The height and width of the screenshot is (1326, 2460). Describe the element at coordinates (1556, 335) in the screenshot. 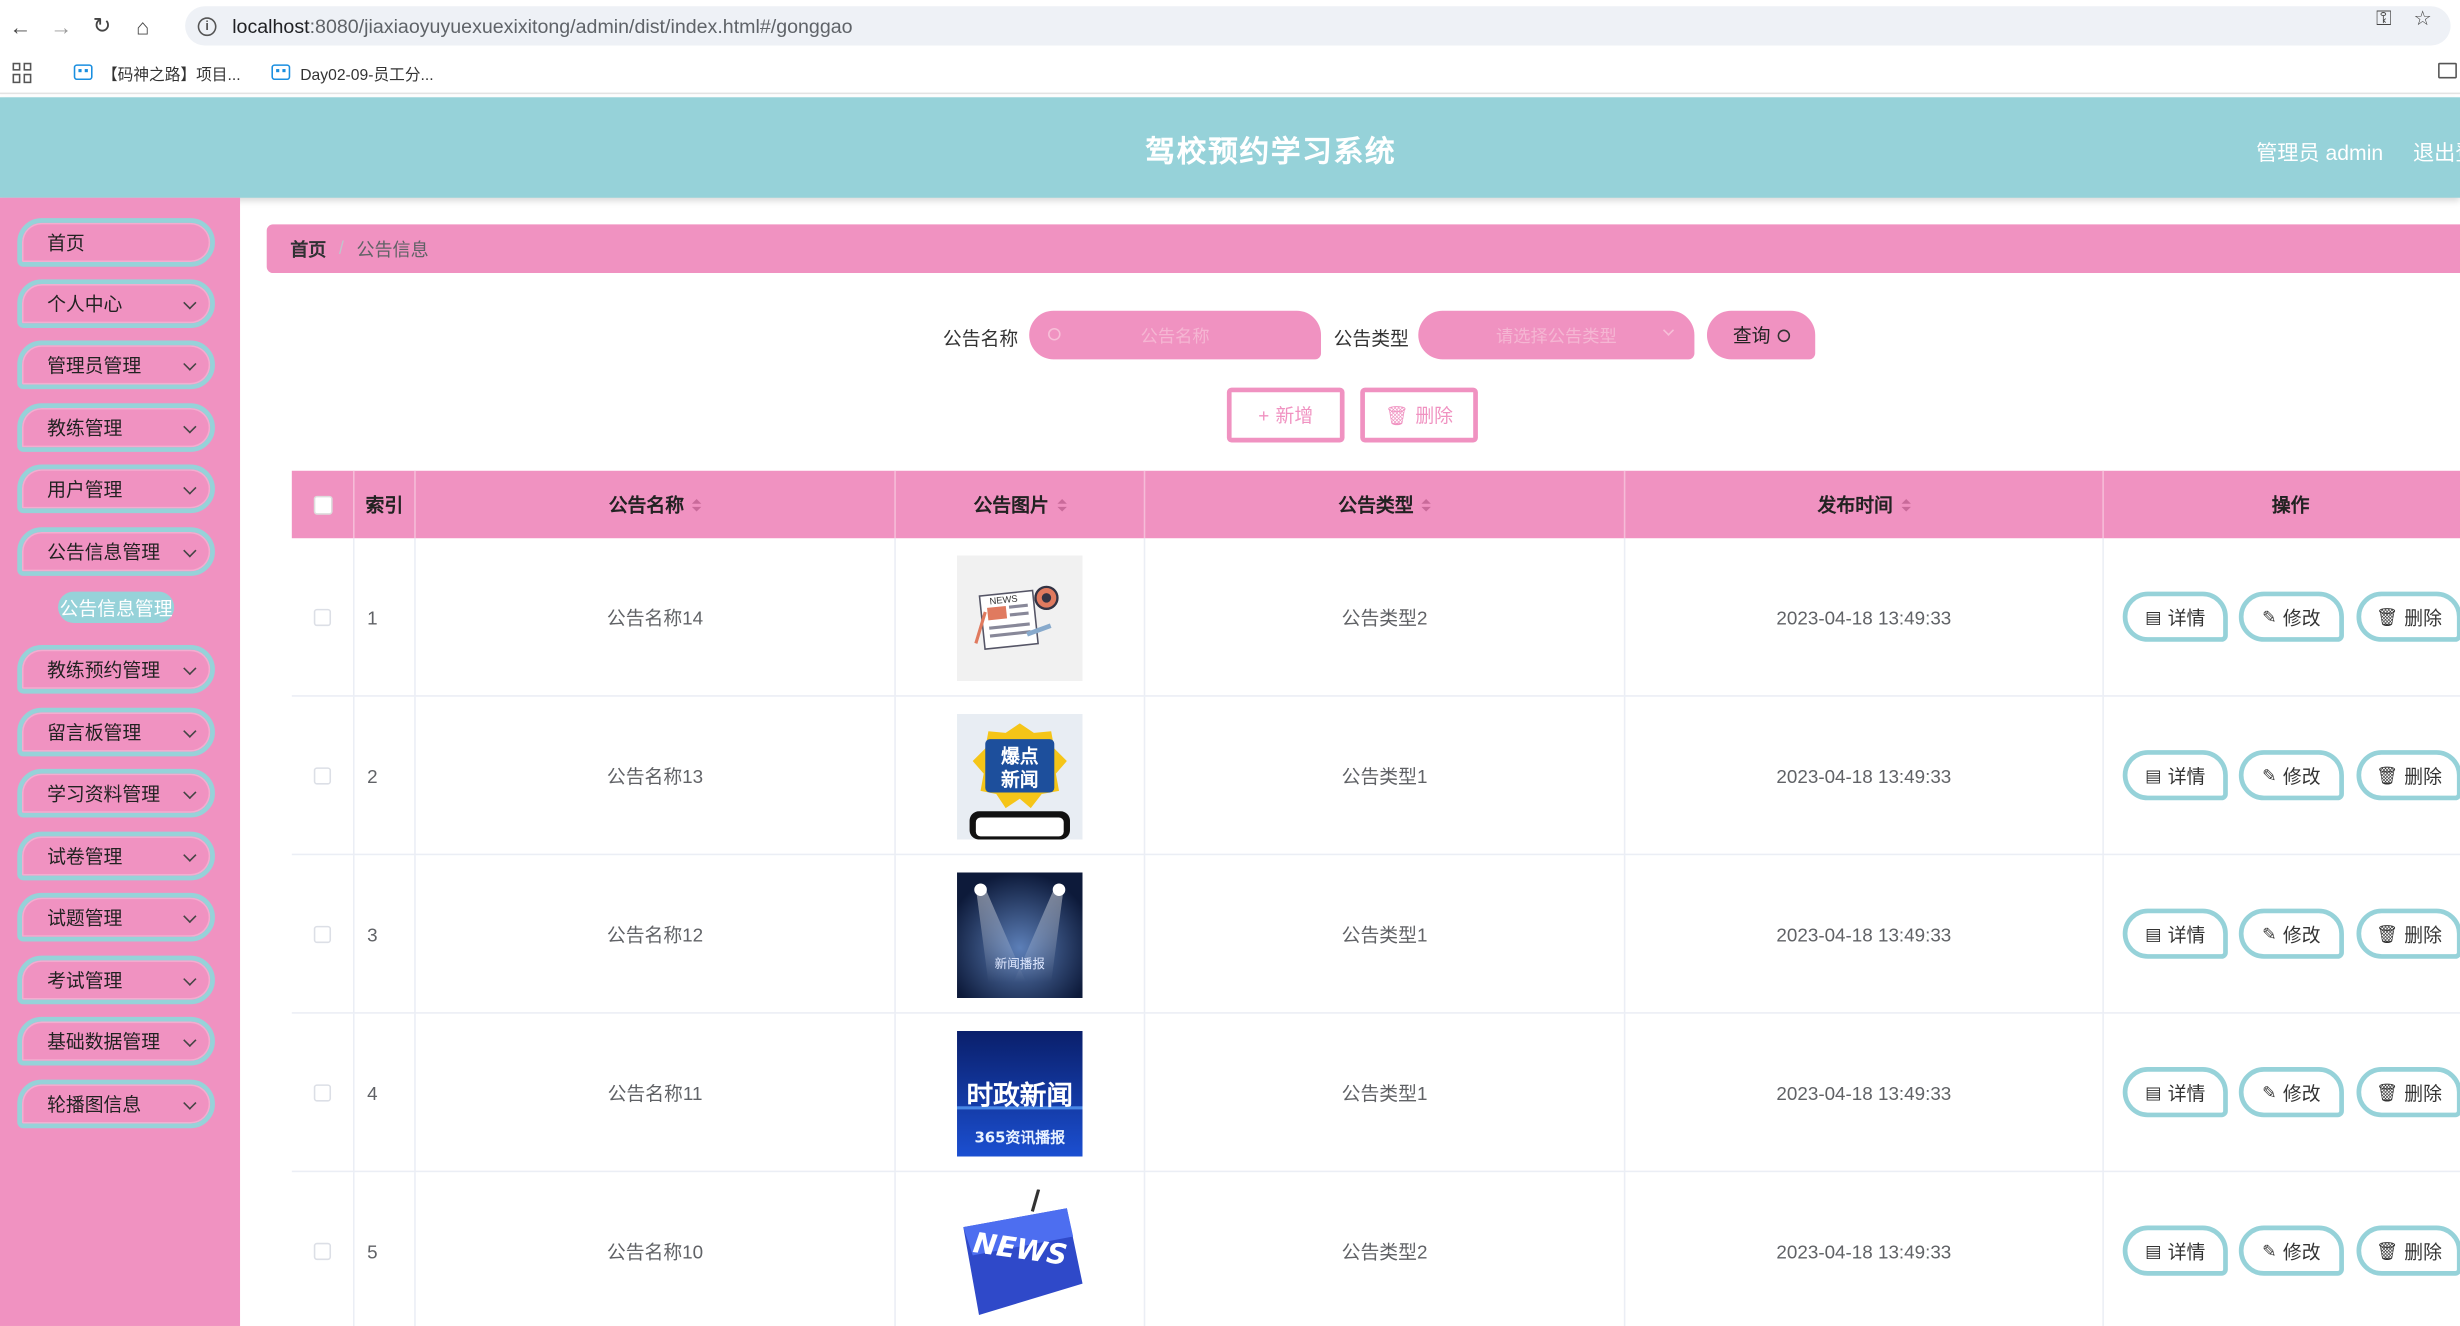

I see `type-select: 请选择公告类型` at that location.